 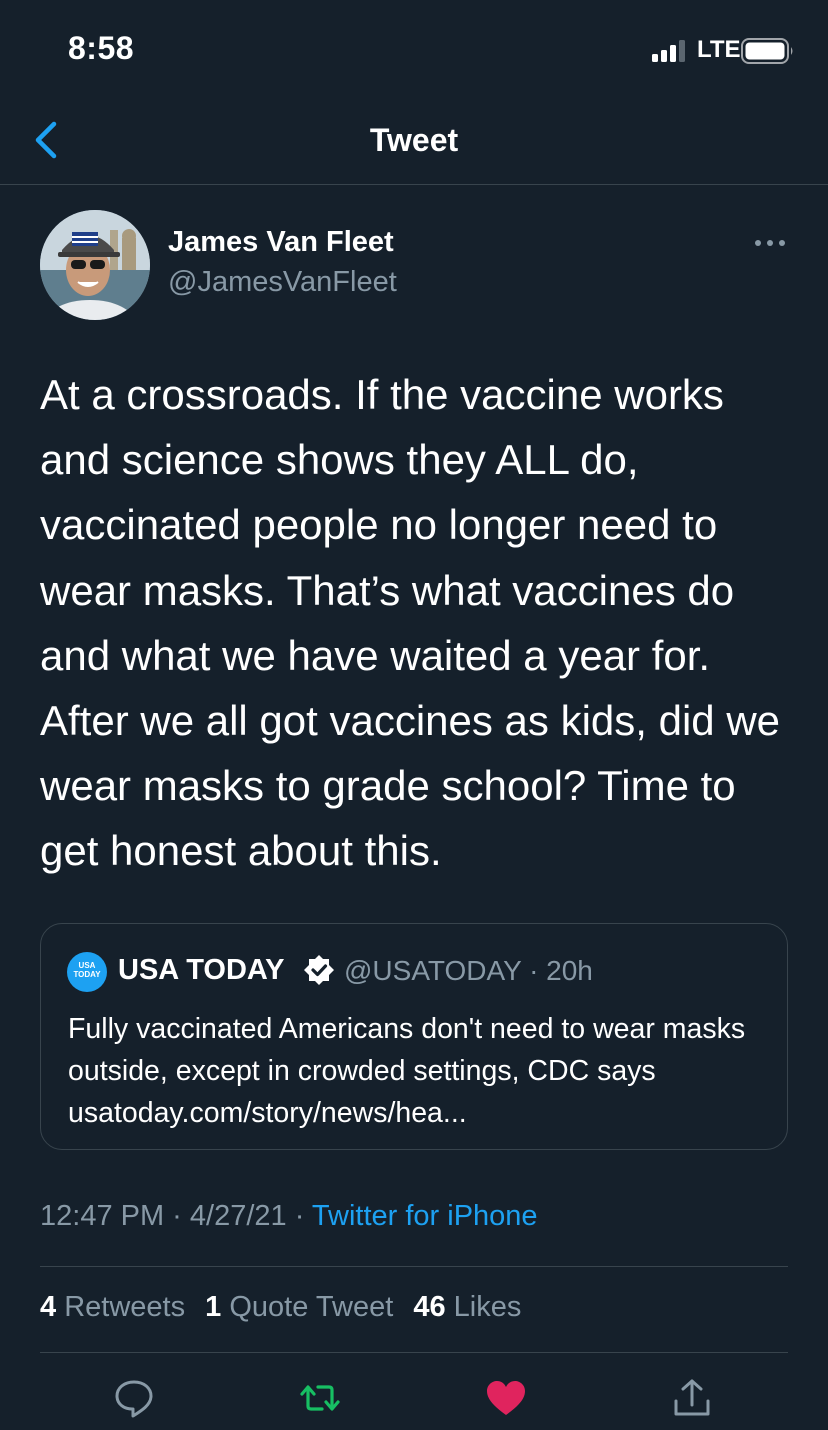 I want to click on like-icon, so click(x=506, y=1398).